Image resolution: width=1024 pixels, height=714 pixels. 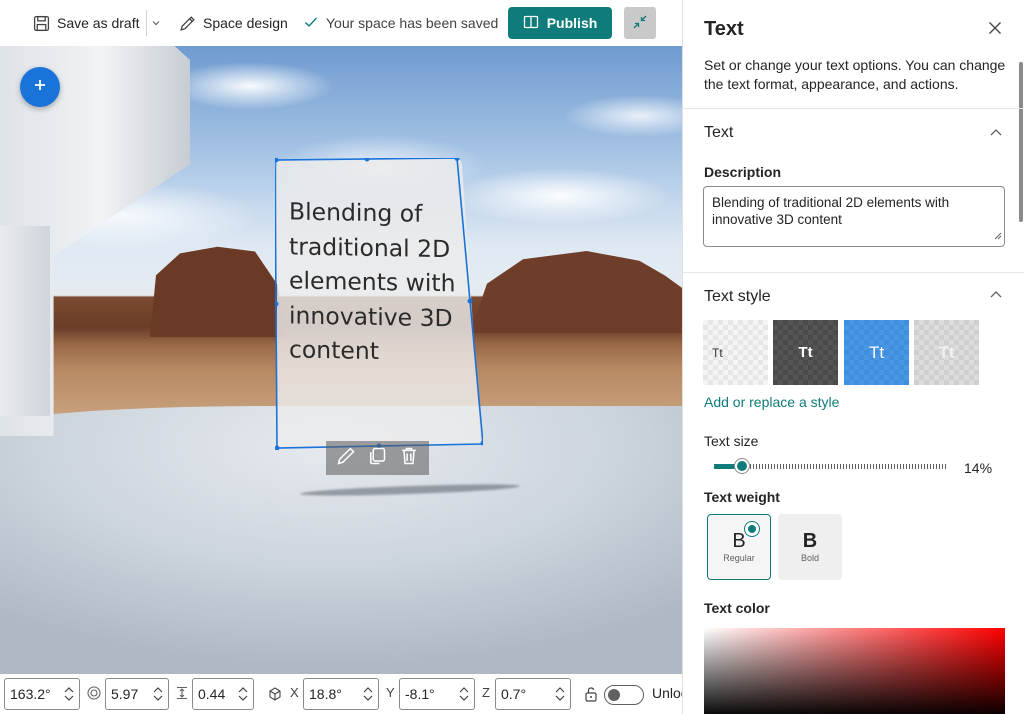 What do you see at coordinates (731, 441) in the screenshot?
I see `text-size-label: Text size` at bounding box center [731, 441].